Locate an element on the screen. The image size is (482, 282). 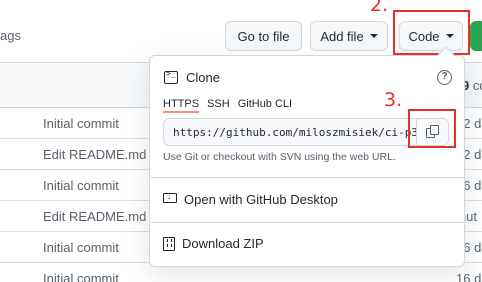
annotation-box-step3 is located at coordinates (432, 128).